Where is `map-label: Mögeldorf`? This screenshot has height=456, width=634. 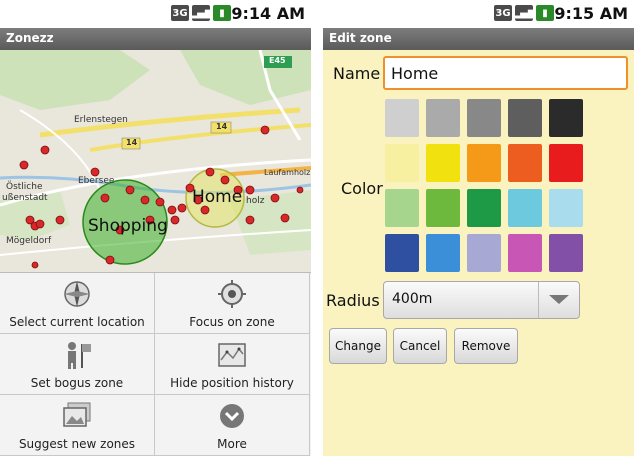 map-label: Mögeldorf is located at coordinates (29, 241).